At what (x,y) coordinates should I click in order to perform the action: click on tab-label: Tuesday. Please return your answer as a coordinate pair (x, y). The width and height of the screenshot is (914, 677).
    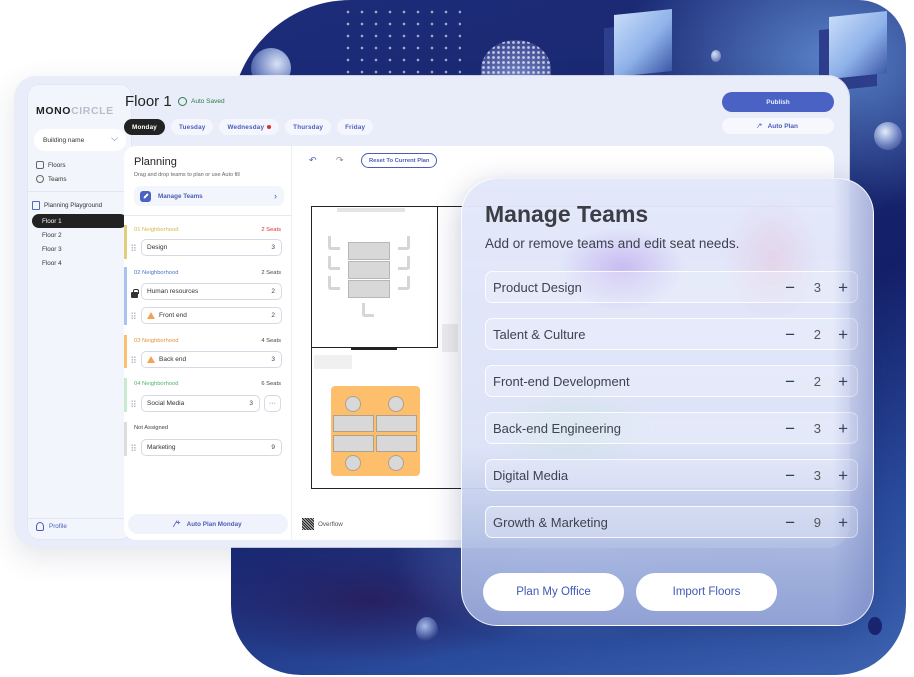
    Looking at the image, I should click on (192, 127).